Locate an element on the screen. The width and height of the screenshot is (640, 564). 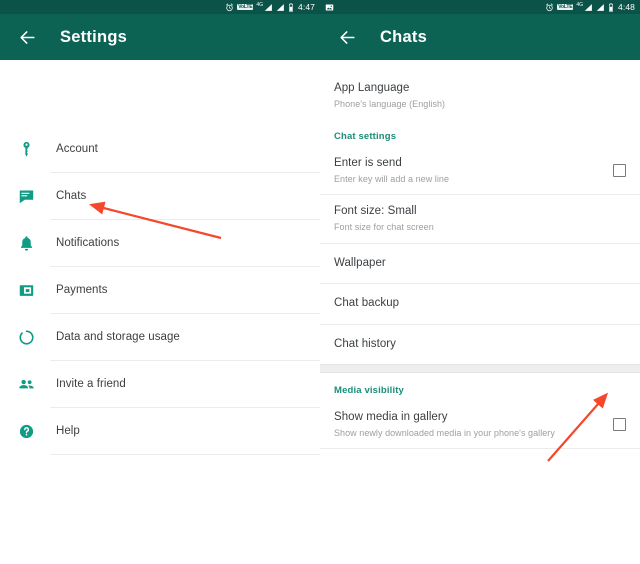
toolbar-settings: Settings is located at coordinates (160, 37).